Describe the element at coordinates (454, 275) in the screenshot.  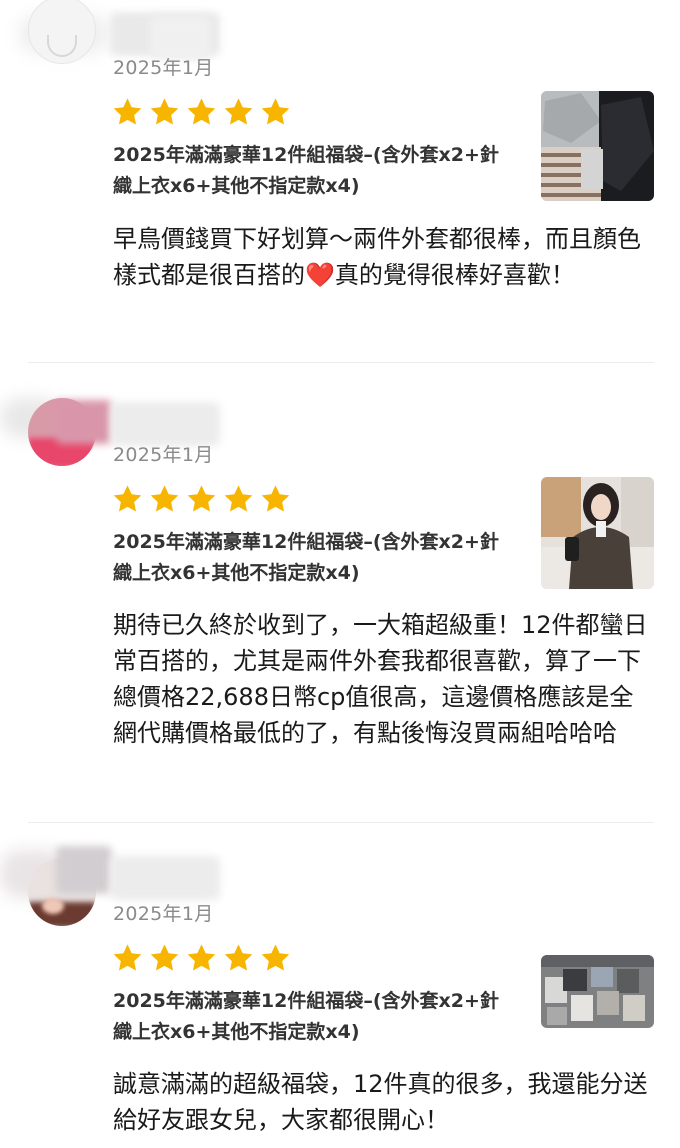
I see `comment-text: 真的覺得很棒好喜歡！` at that location.